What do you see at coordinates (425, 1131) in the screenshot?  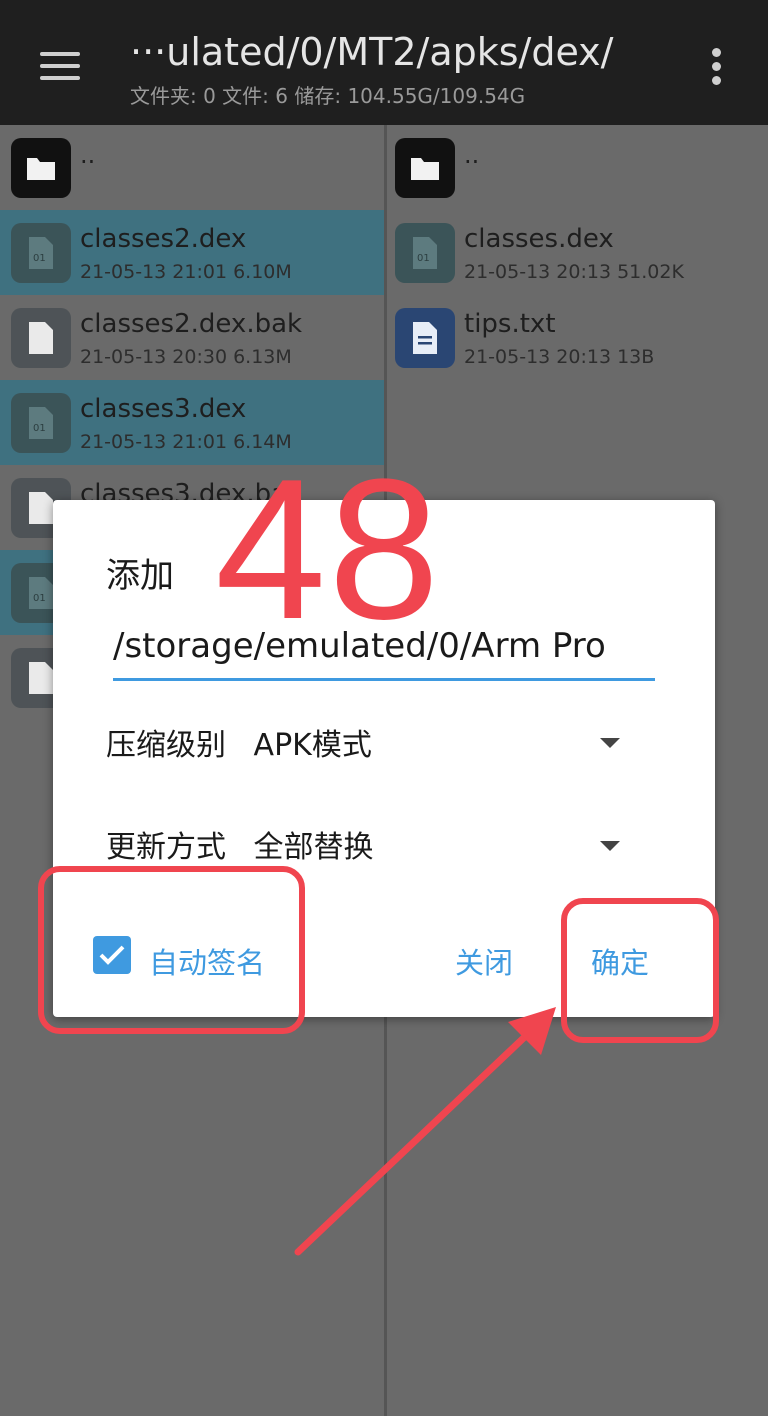 I see `arrow-annotation` at bounding box center [425, 1131].